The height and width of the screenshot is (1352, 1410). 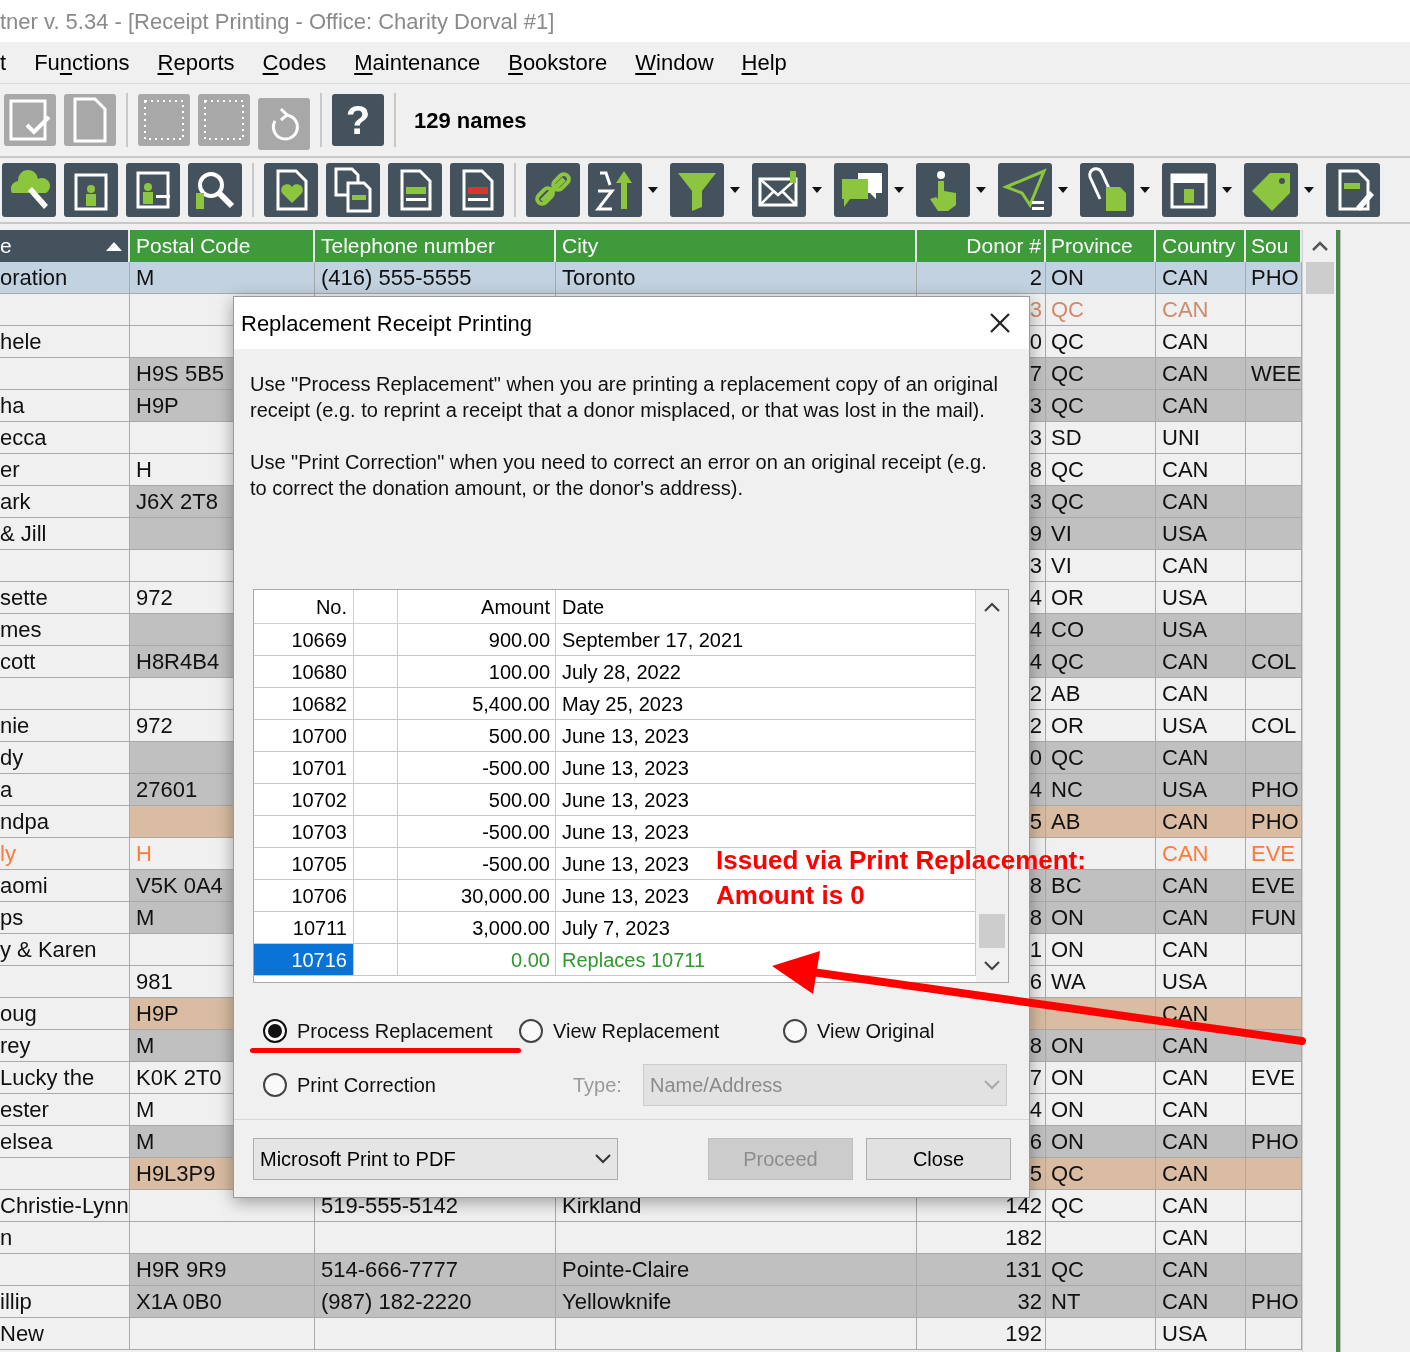 I want to click on search-icon, so click(x=215, y=190).